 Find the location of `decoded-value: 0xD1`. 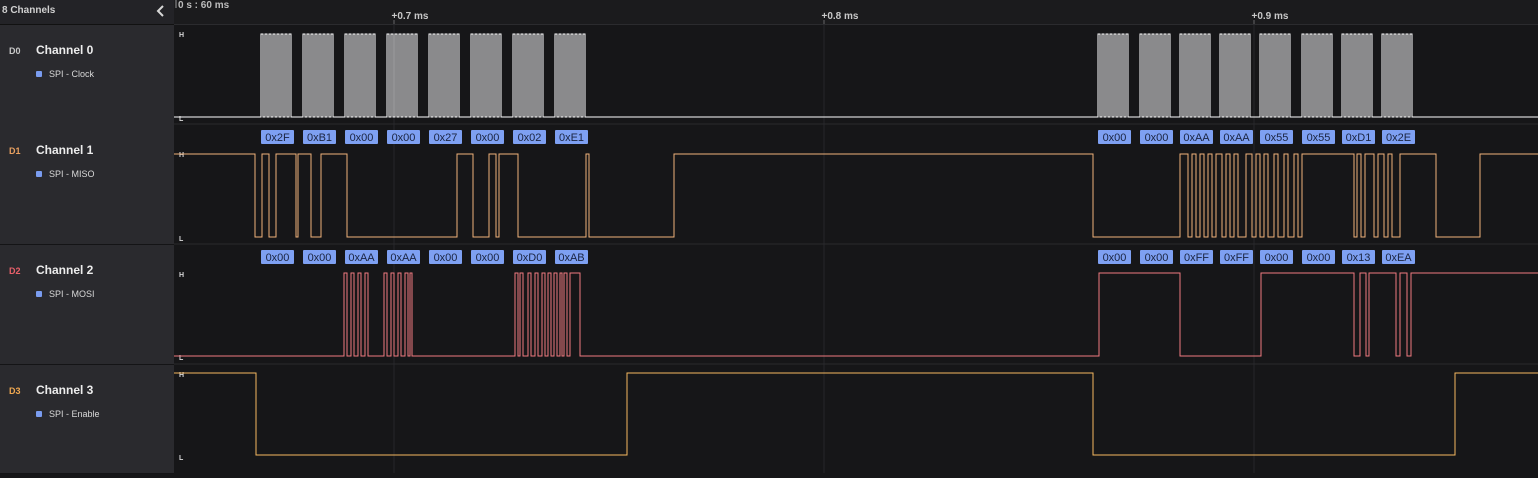

decoded-value: 0xD1 is located at coordinates (1359, 138).